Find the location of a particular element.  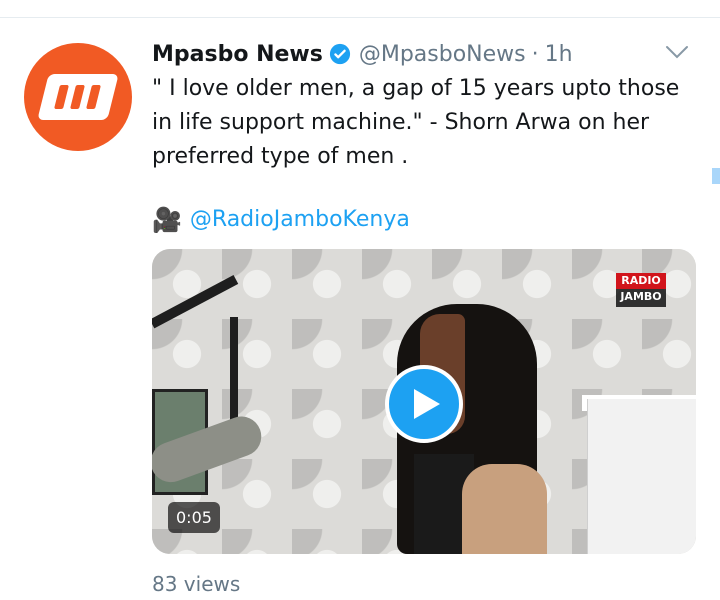

scroll-indicator is located at coordinates (716, 176).